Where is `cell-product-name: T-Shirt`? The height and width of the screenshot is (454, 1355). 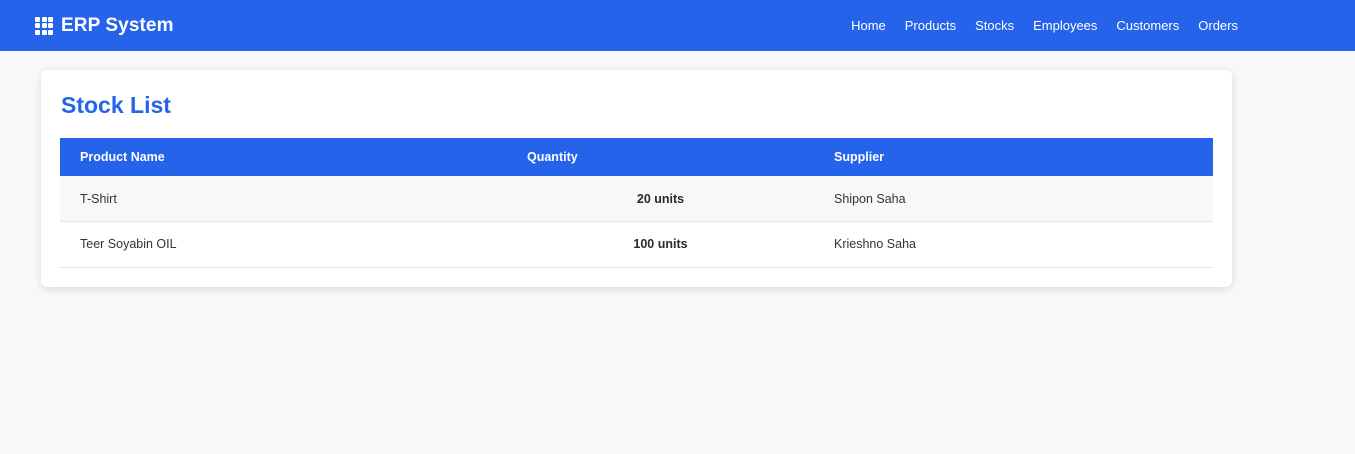
cell-product-name: T-Shirt is located at coordinates (98, 198).